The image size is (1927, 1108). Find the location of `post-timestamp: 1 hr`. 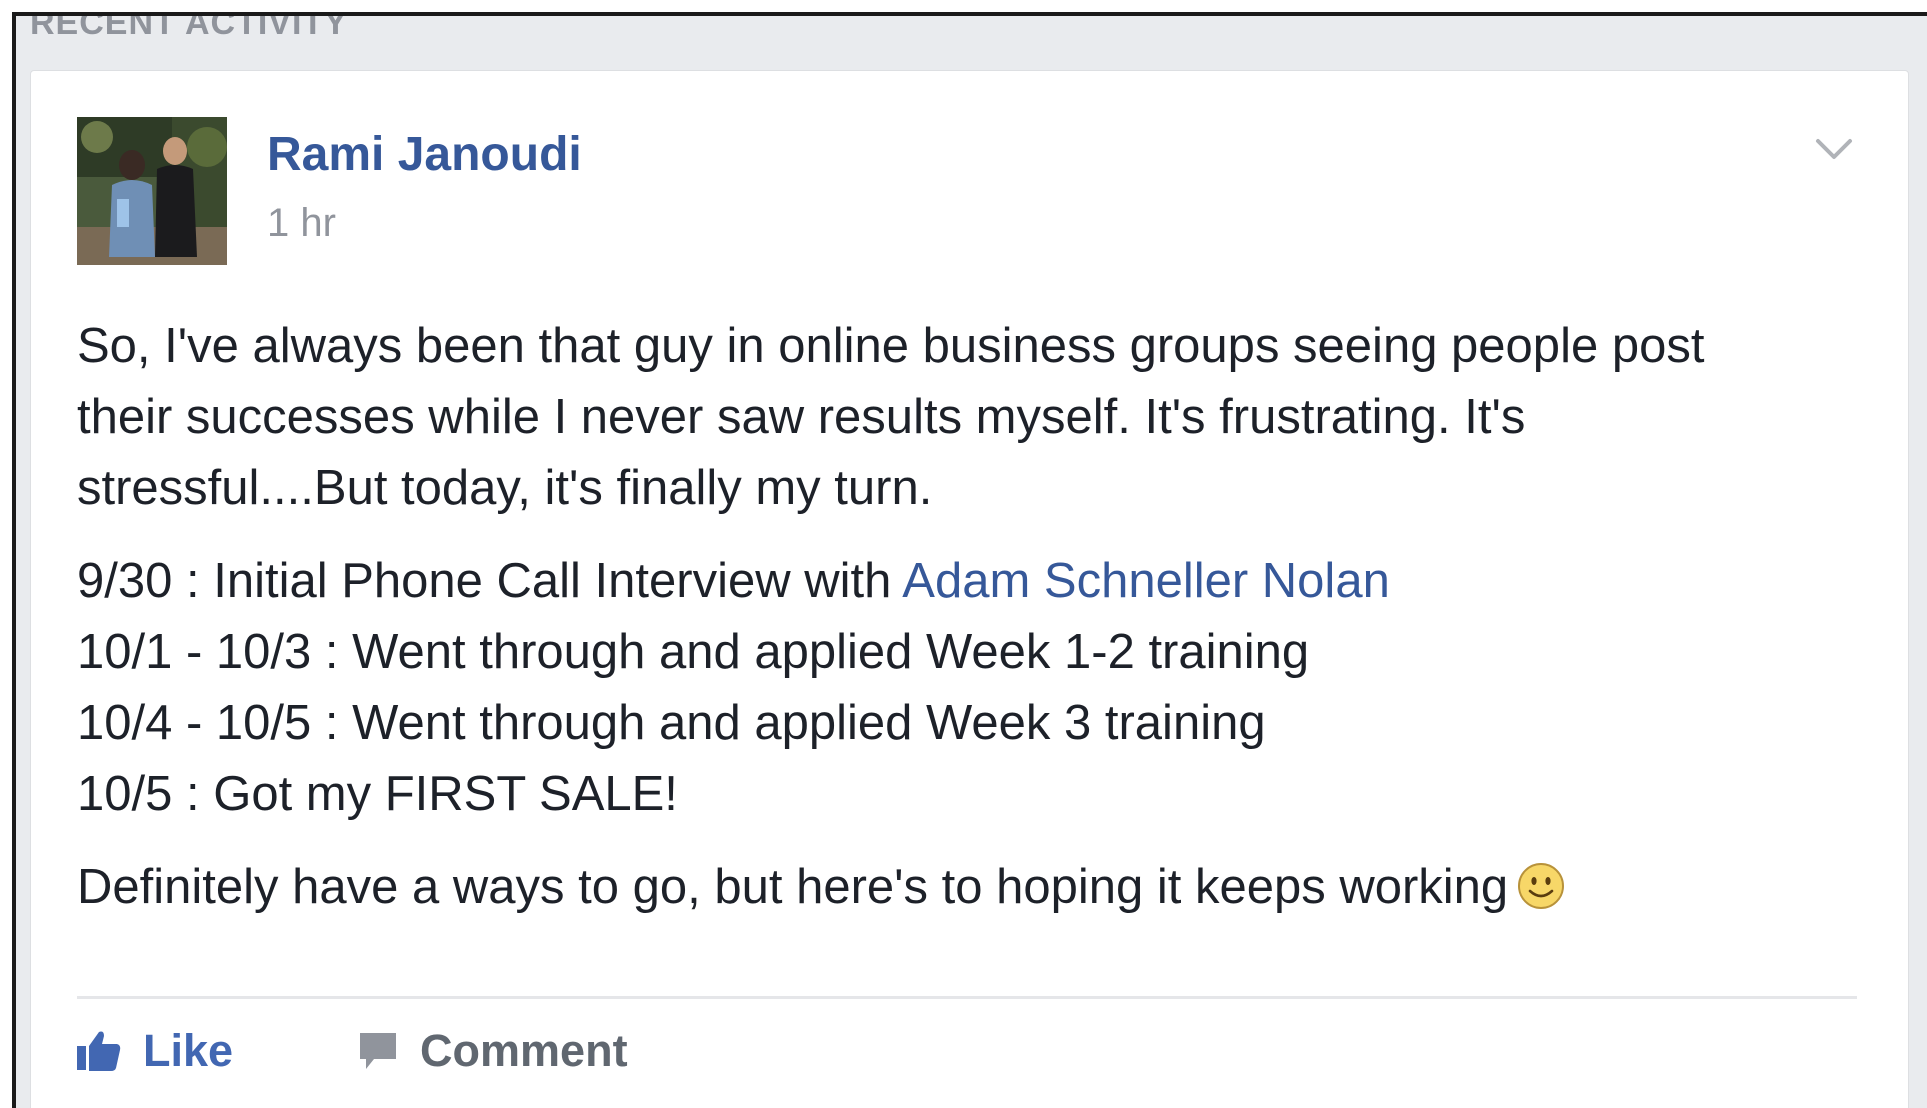

post-timestamp: 1 hr is located at coordinates (301, 223).